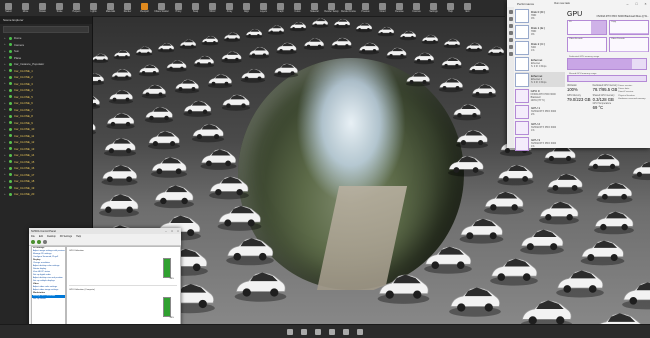 The width and height of the screenshot is (650, 338). Describe the element at coordinates (348, 8) in the screenshot. I see `toolbar-button: Render Frame` at that location.